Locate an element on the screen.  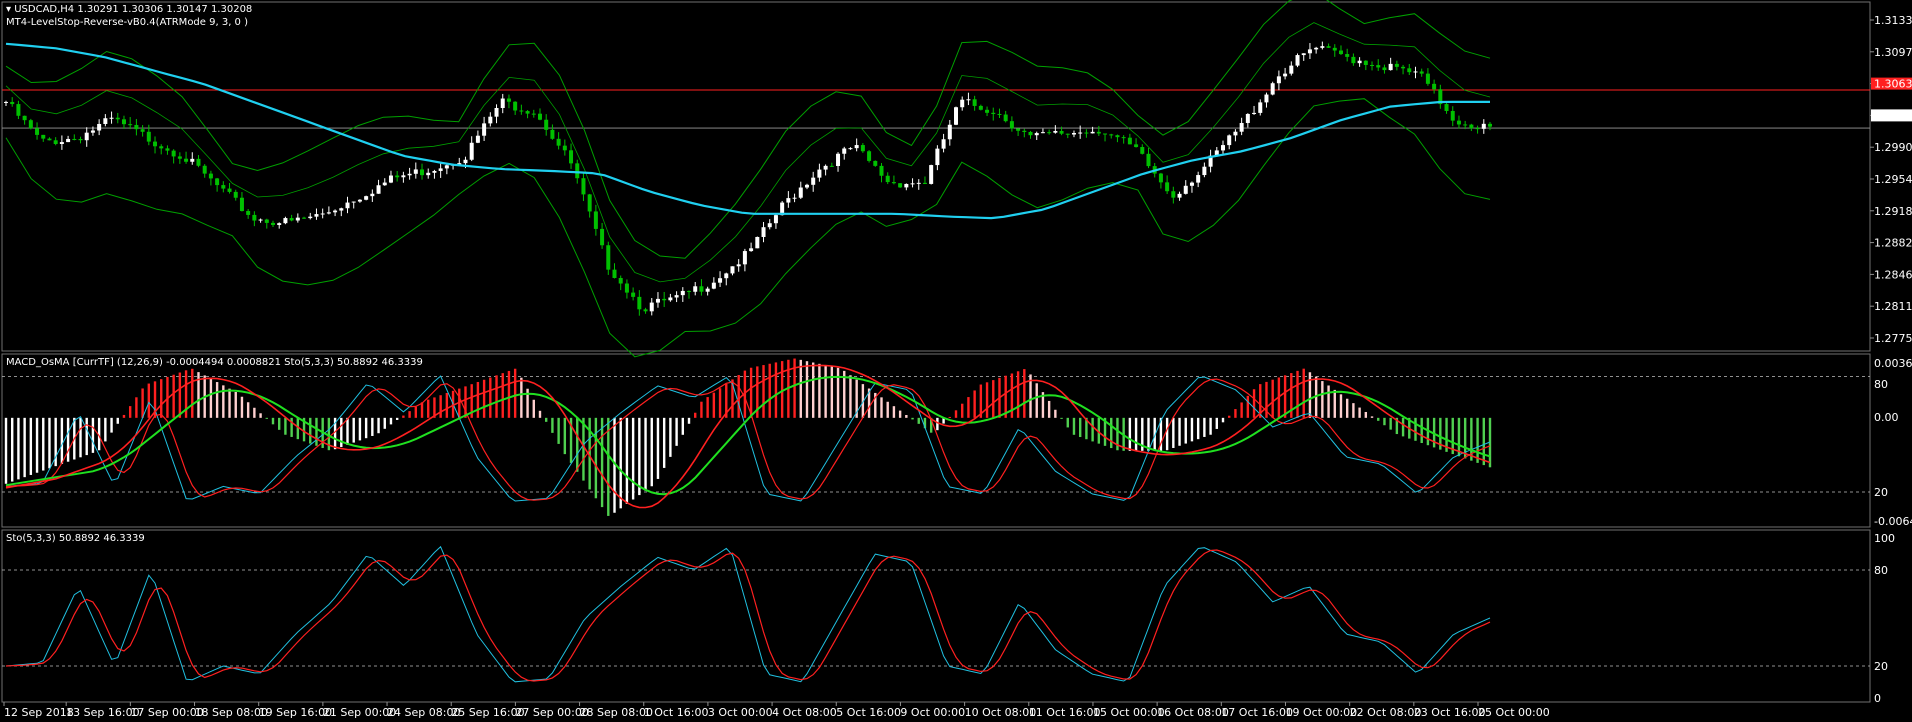
price-axis-label: 1.29900 is located at coordinates (1893, 147).